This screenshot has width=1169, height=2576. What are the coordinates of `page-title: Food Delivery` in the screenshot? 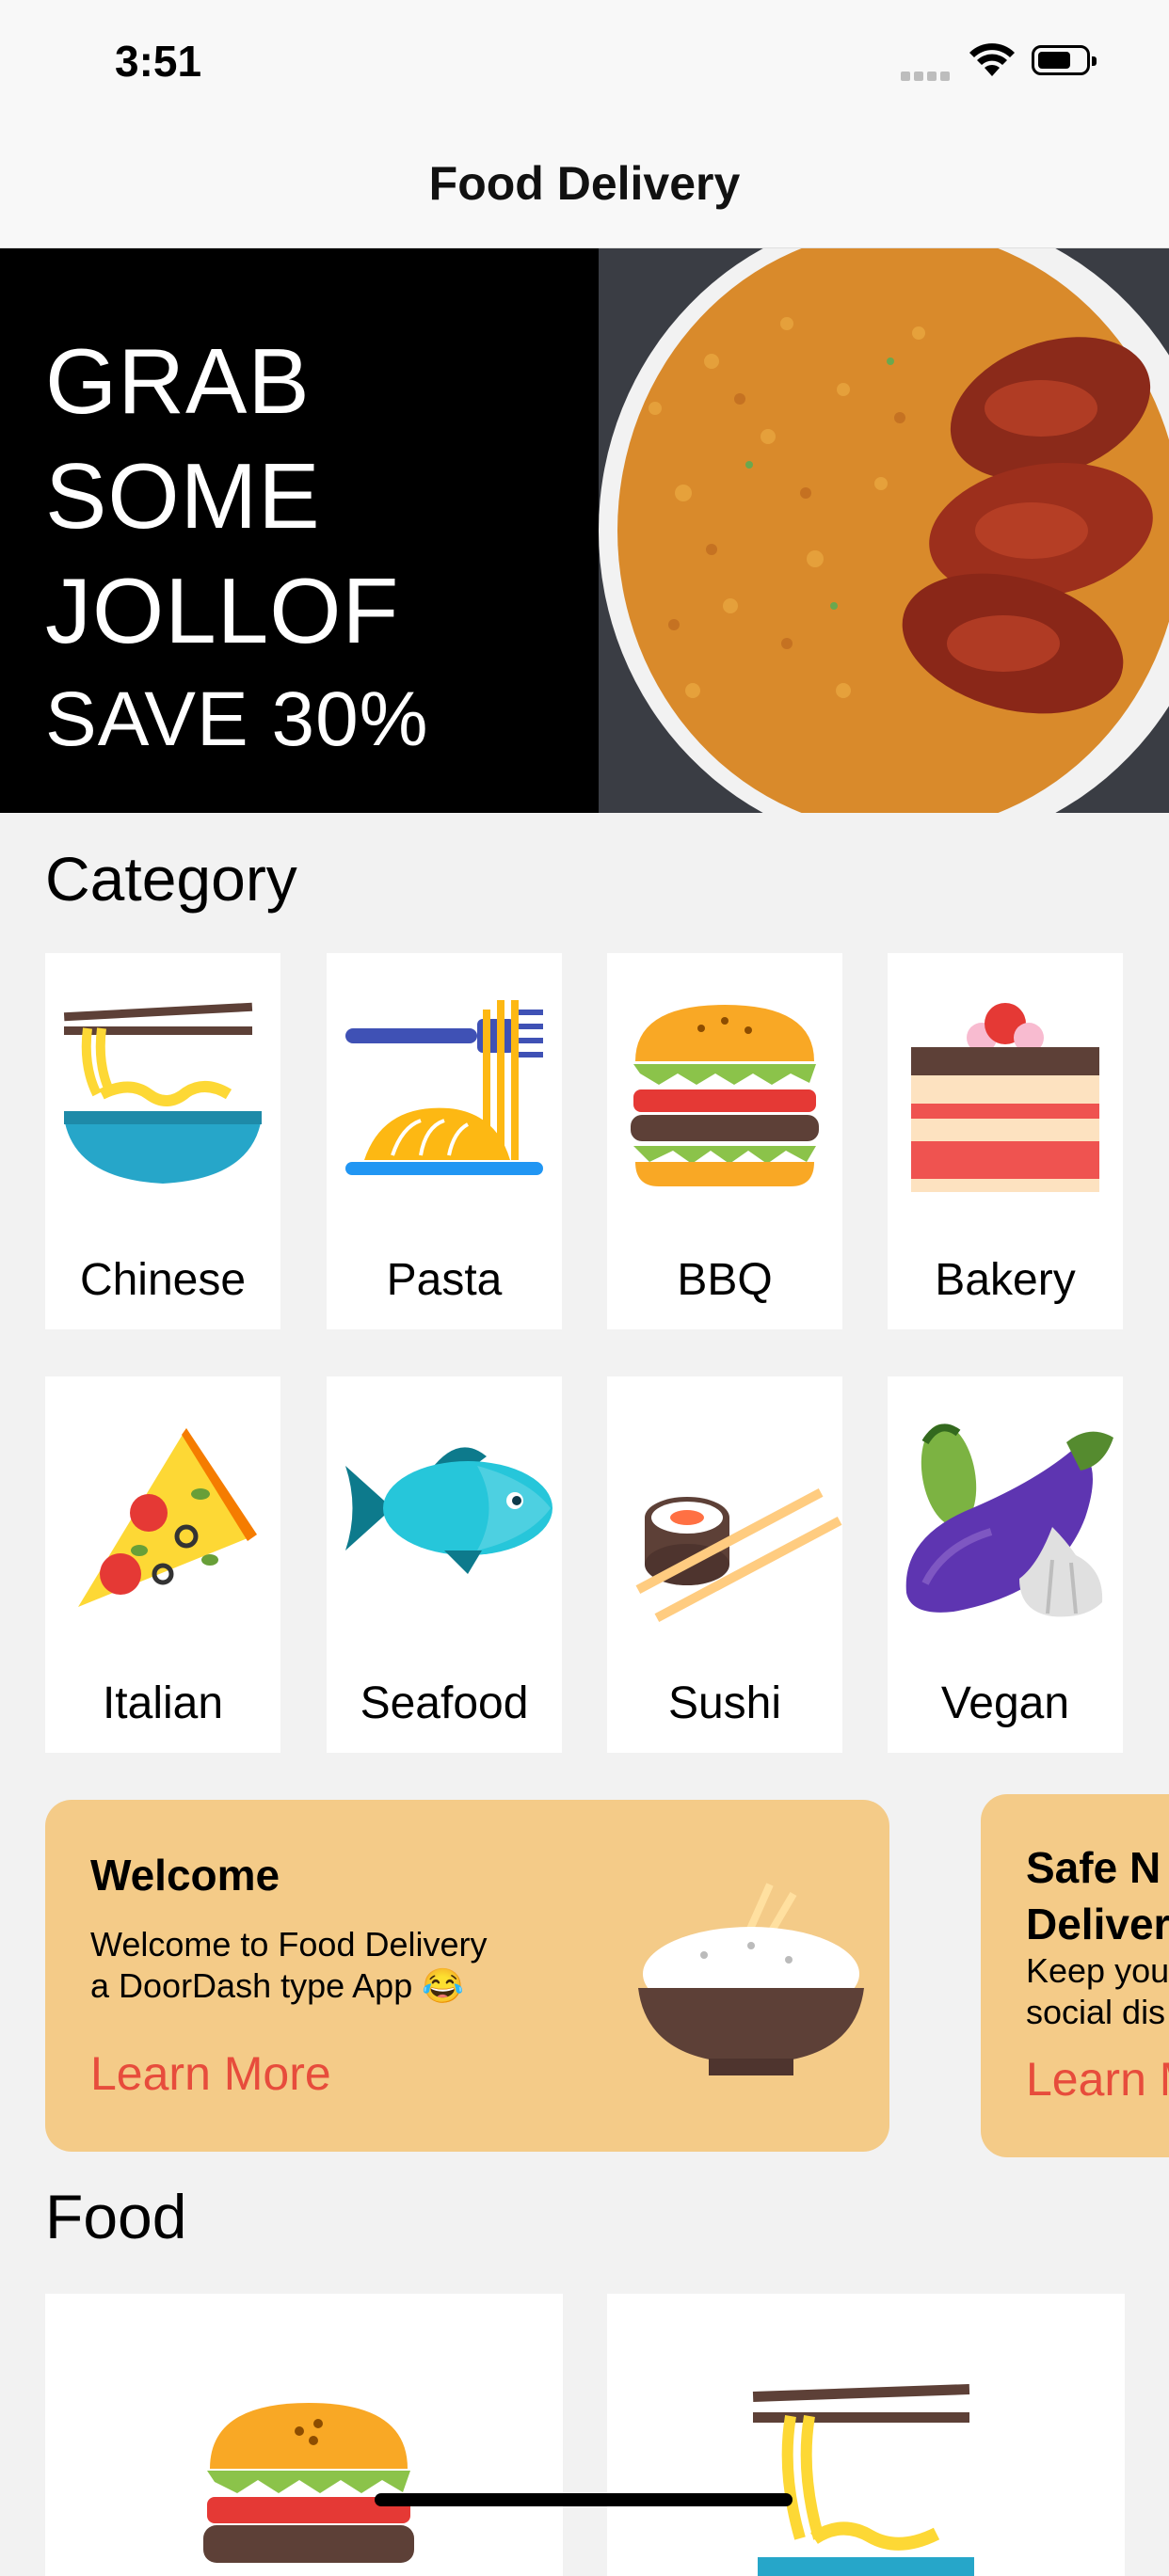 It's located at (584, 183).